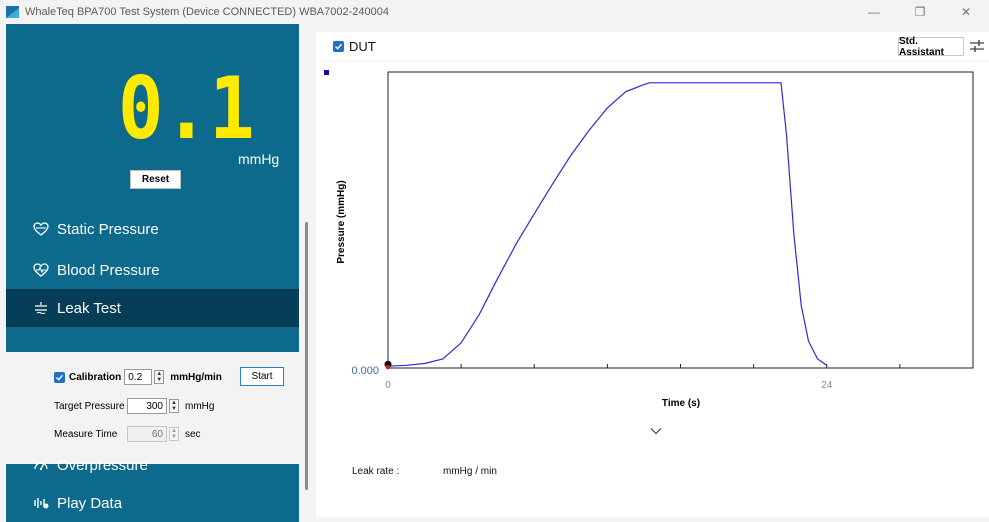  Describe the element at coordinates (652, 46) in the screenshot. I see `dut-toolbar: DUT Std. Assistant` at that location.